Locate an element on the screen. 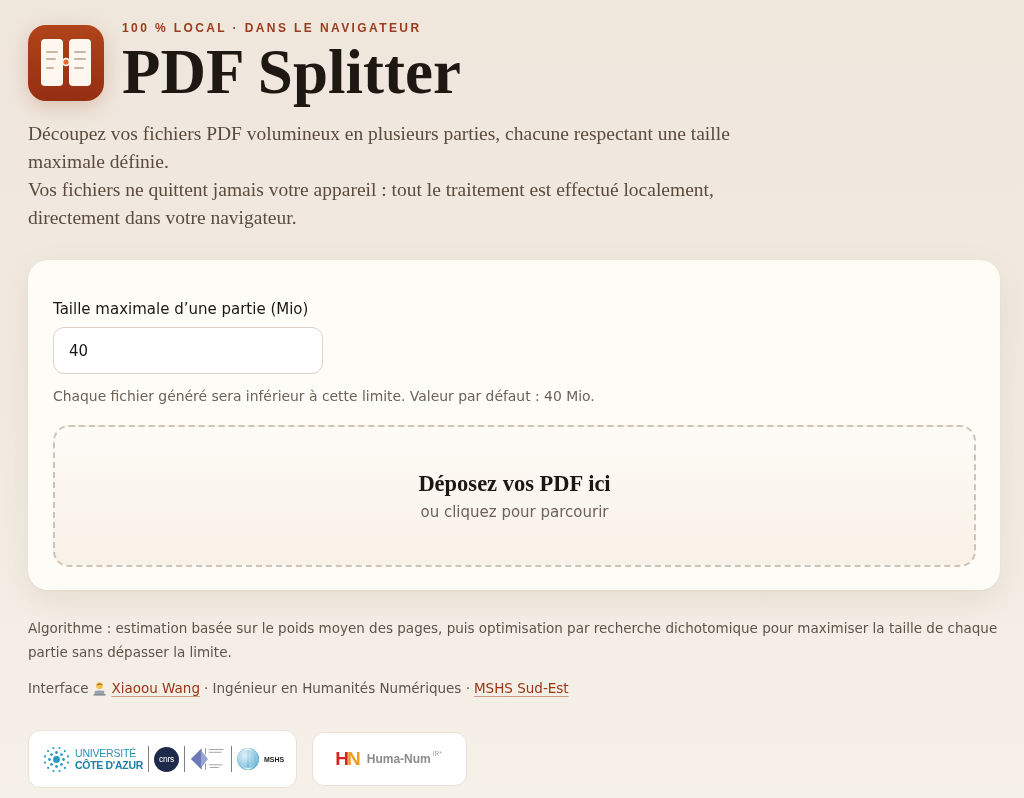  eyebrow-text: 100 % LOCAL · DANS LE NAVIGATEUR is located at coordinates (272, 28).